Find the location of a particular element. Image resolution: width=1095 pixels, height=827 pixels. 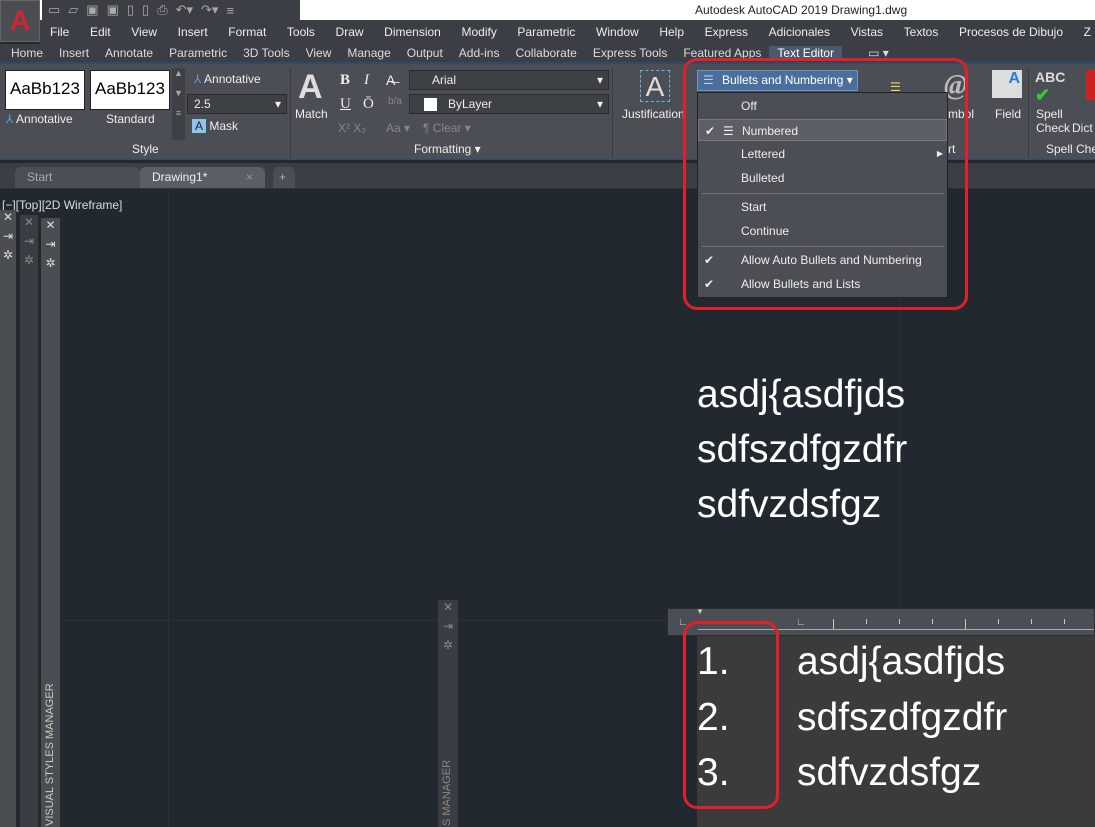

tab-express-tools: Express Tools is located at coordinates (630, 53).